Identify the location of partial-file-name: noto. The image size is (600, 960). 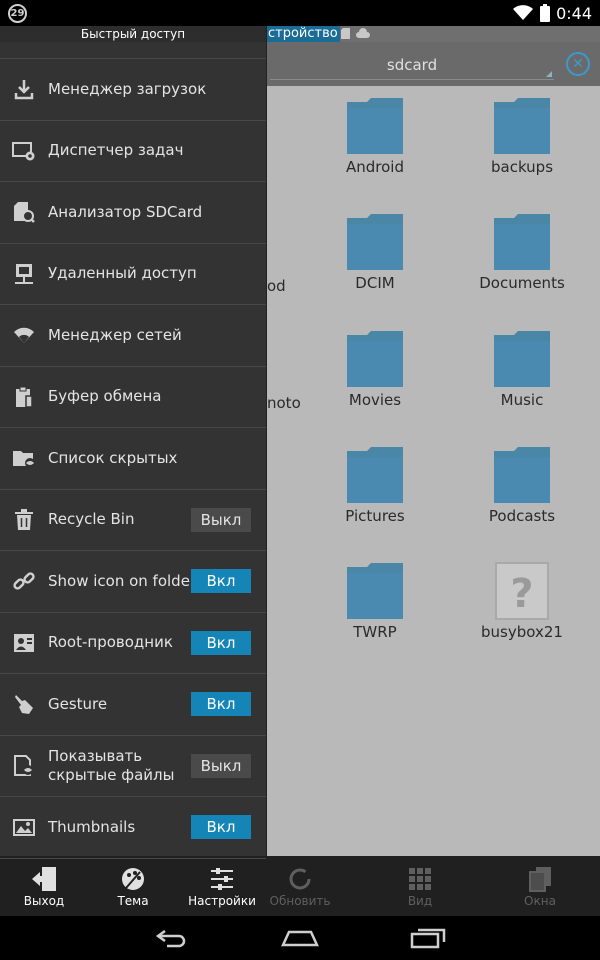
(284, 403).